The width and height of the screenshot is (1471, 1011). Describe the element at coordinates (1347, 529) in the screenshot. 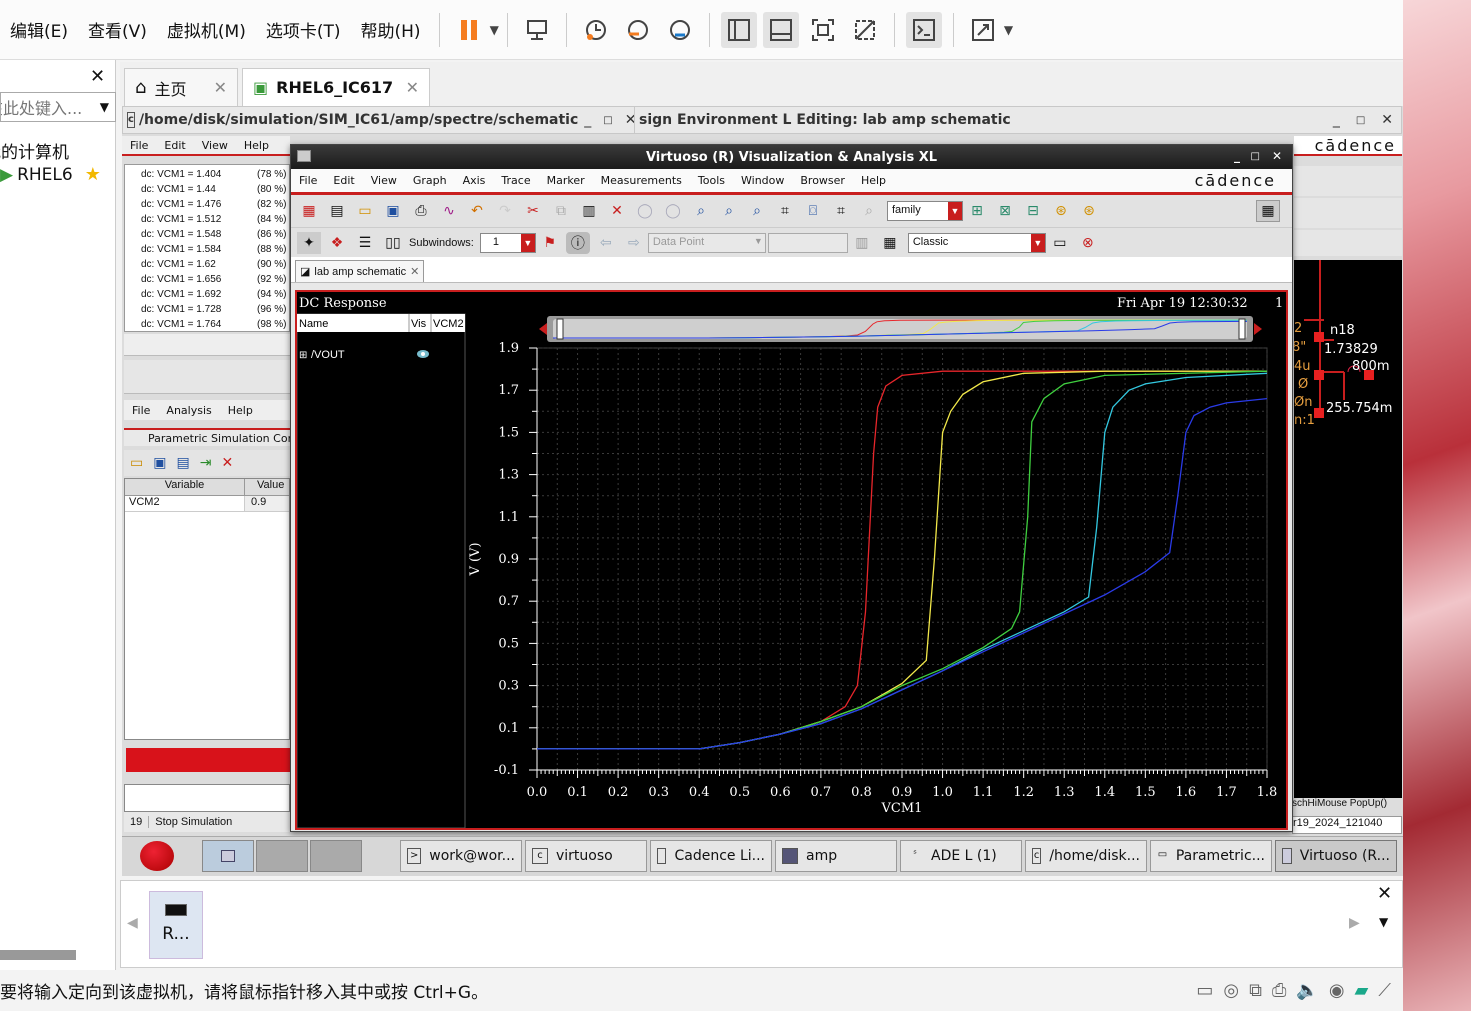

I see `schematic-canvas: n18 1.73829 800m 255.754m 2 8" 4u Ø Øn n:1` at that location.